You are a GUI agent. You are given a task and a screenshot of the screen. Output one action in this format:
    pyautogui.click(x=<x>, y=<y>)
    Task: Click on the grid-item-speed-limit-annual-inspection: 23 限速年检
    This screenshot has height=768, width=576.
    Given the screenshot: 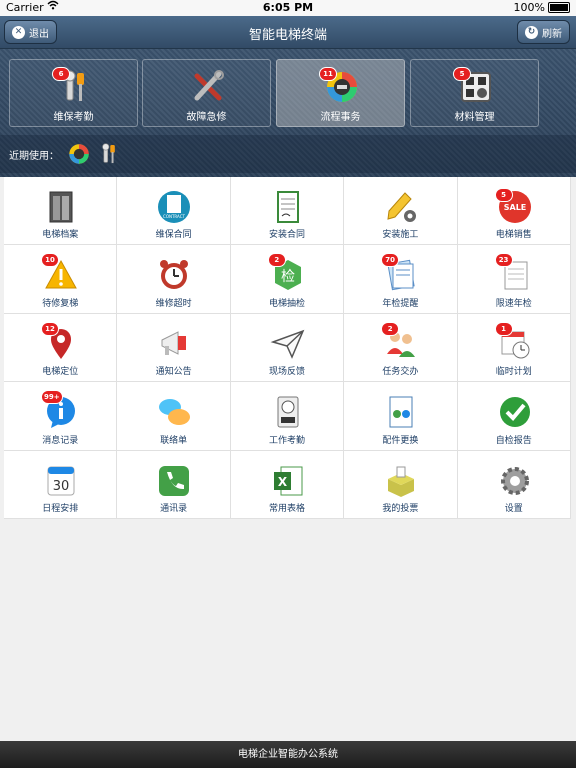 What is the action you would take?
    pyautogui.click(x=514, y=279)
    